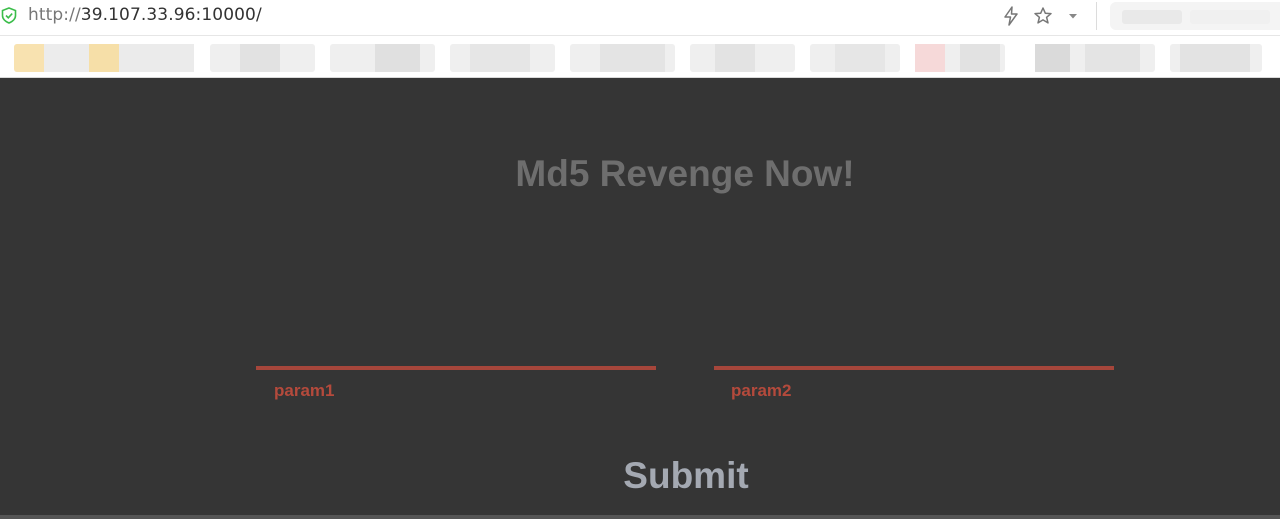  What do you see at coordinates (304, 390) in the screenshot?
I see `param1-label: param1` at bounding box center [304, 390].